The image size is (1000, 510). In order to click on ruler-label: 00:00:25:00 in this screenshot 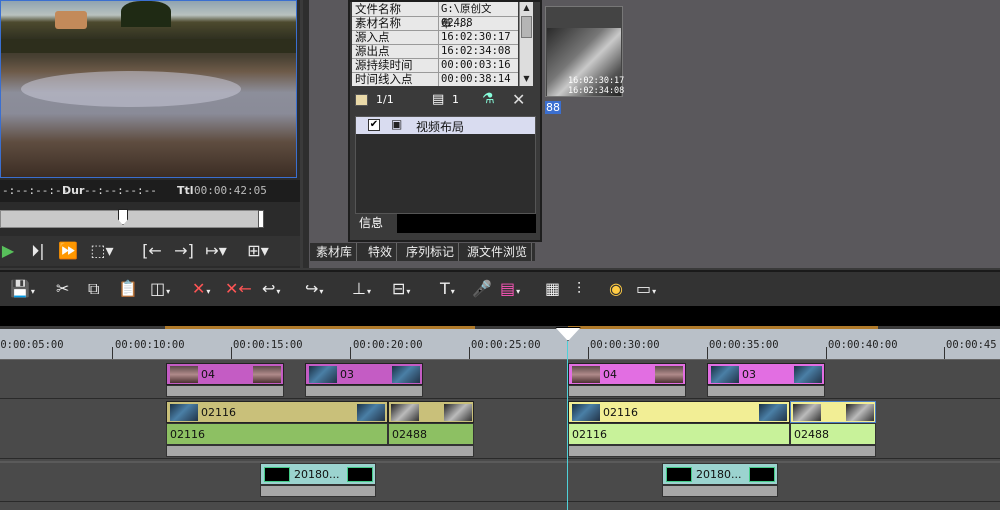, I will do `click(506, 345)`.